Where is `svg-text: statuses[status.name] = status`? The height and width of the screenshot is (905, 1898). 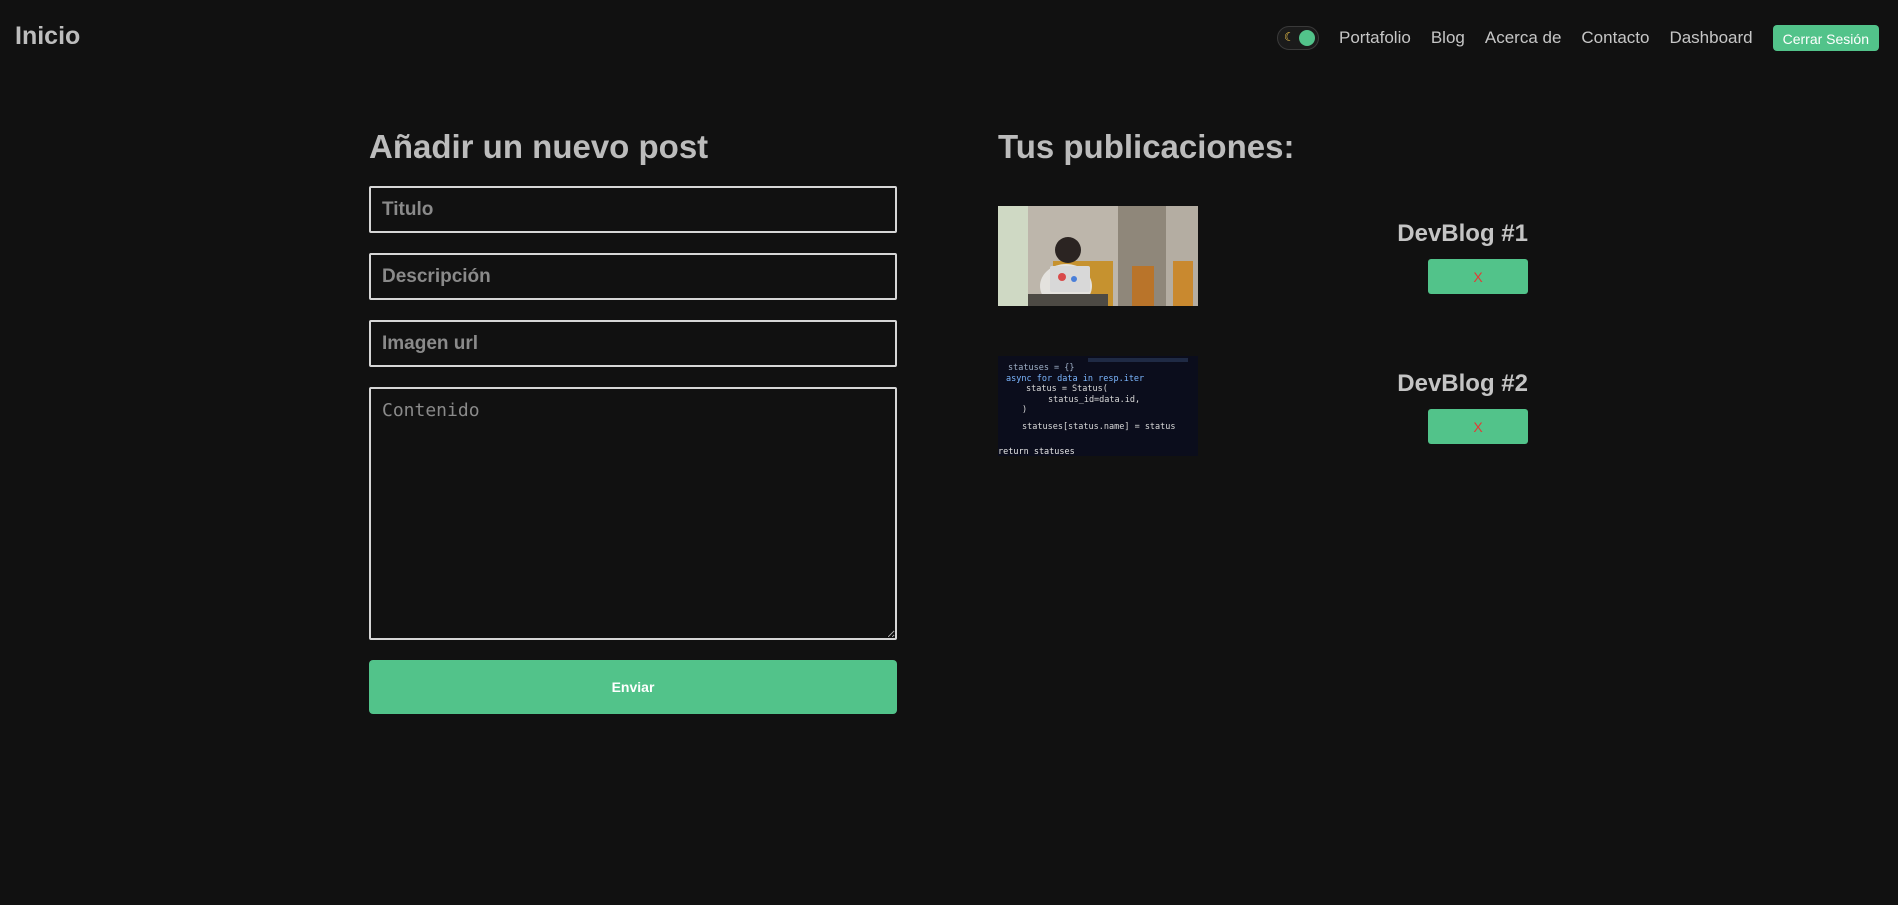 svg-text: statuses[status.name] = status is located at coordinates (1099, 427).